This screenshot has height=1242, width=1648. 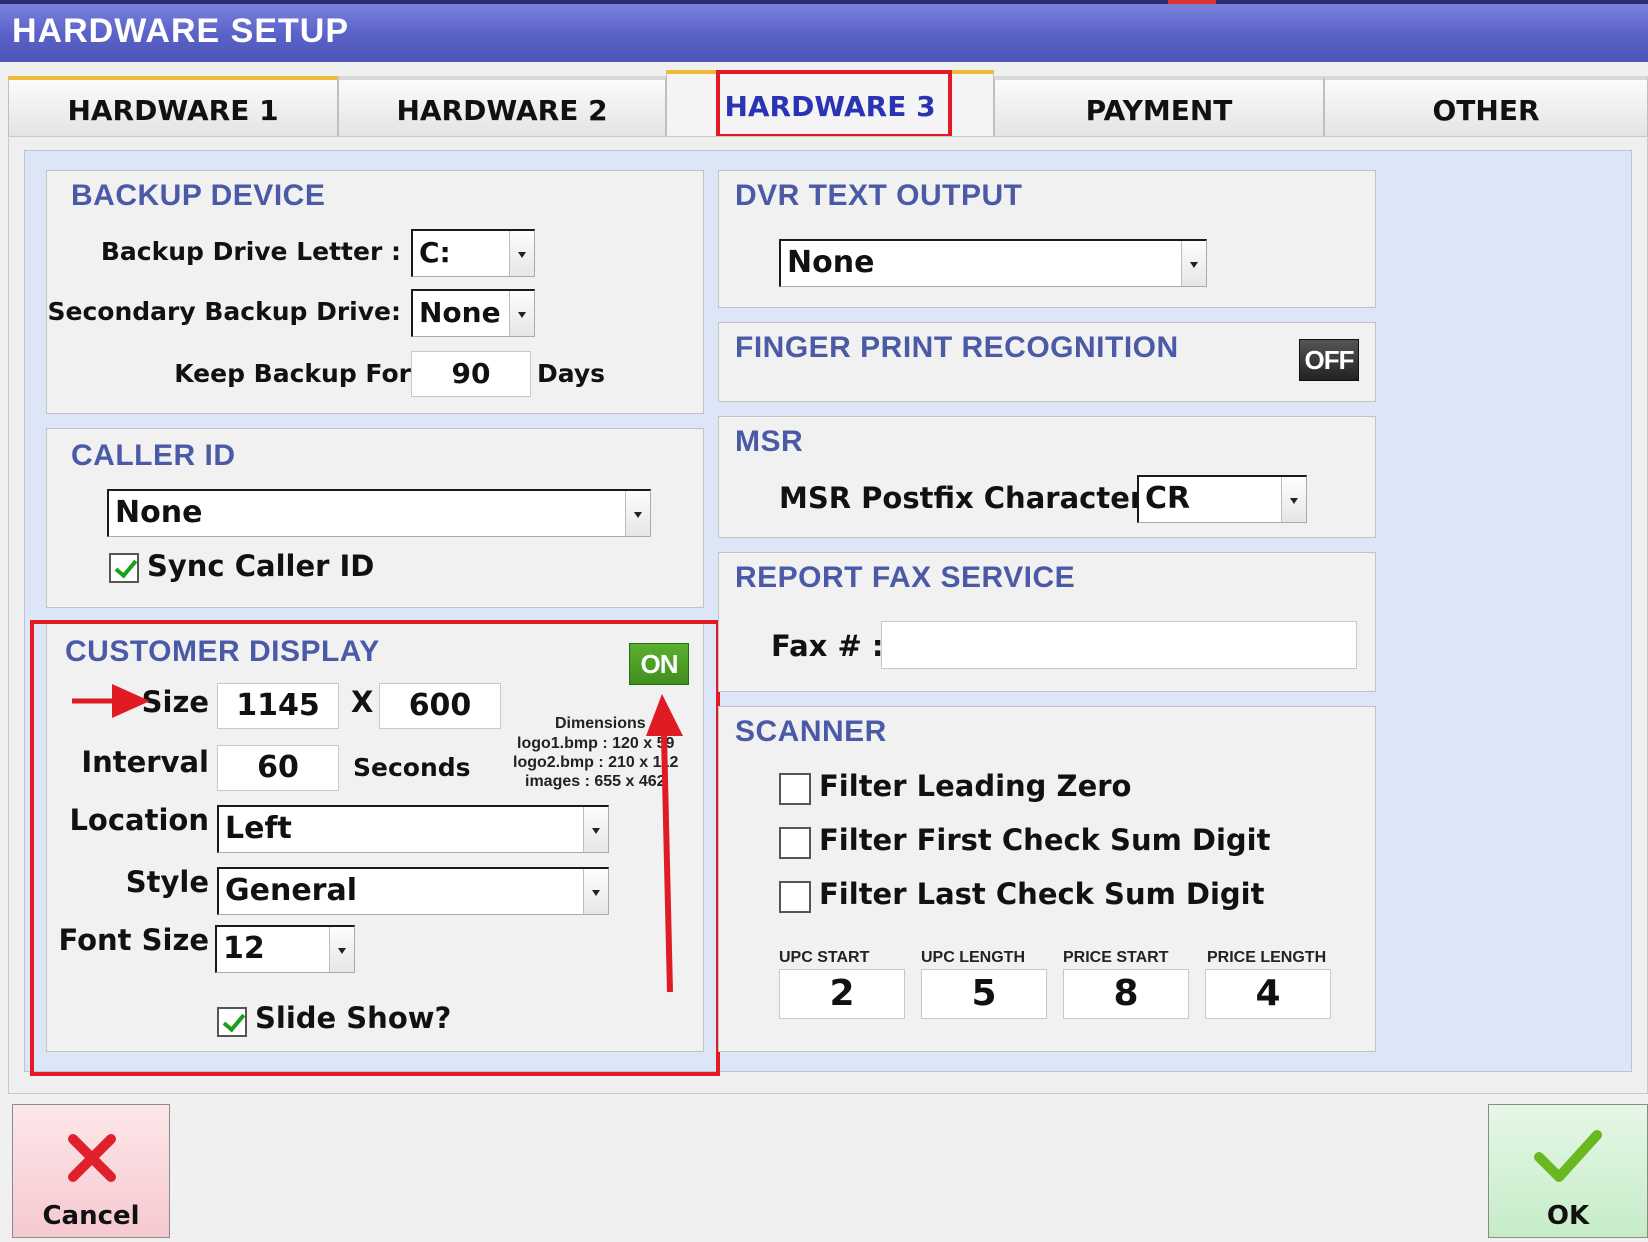 What do you see at coordinates (1168, 498) in the screenshot?
I see `msr-postfix-value: CR` at bounding box center [1168, 498].